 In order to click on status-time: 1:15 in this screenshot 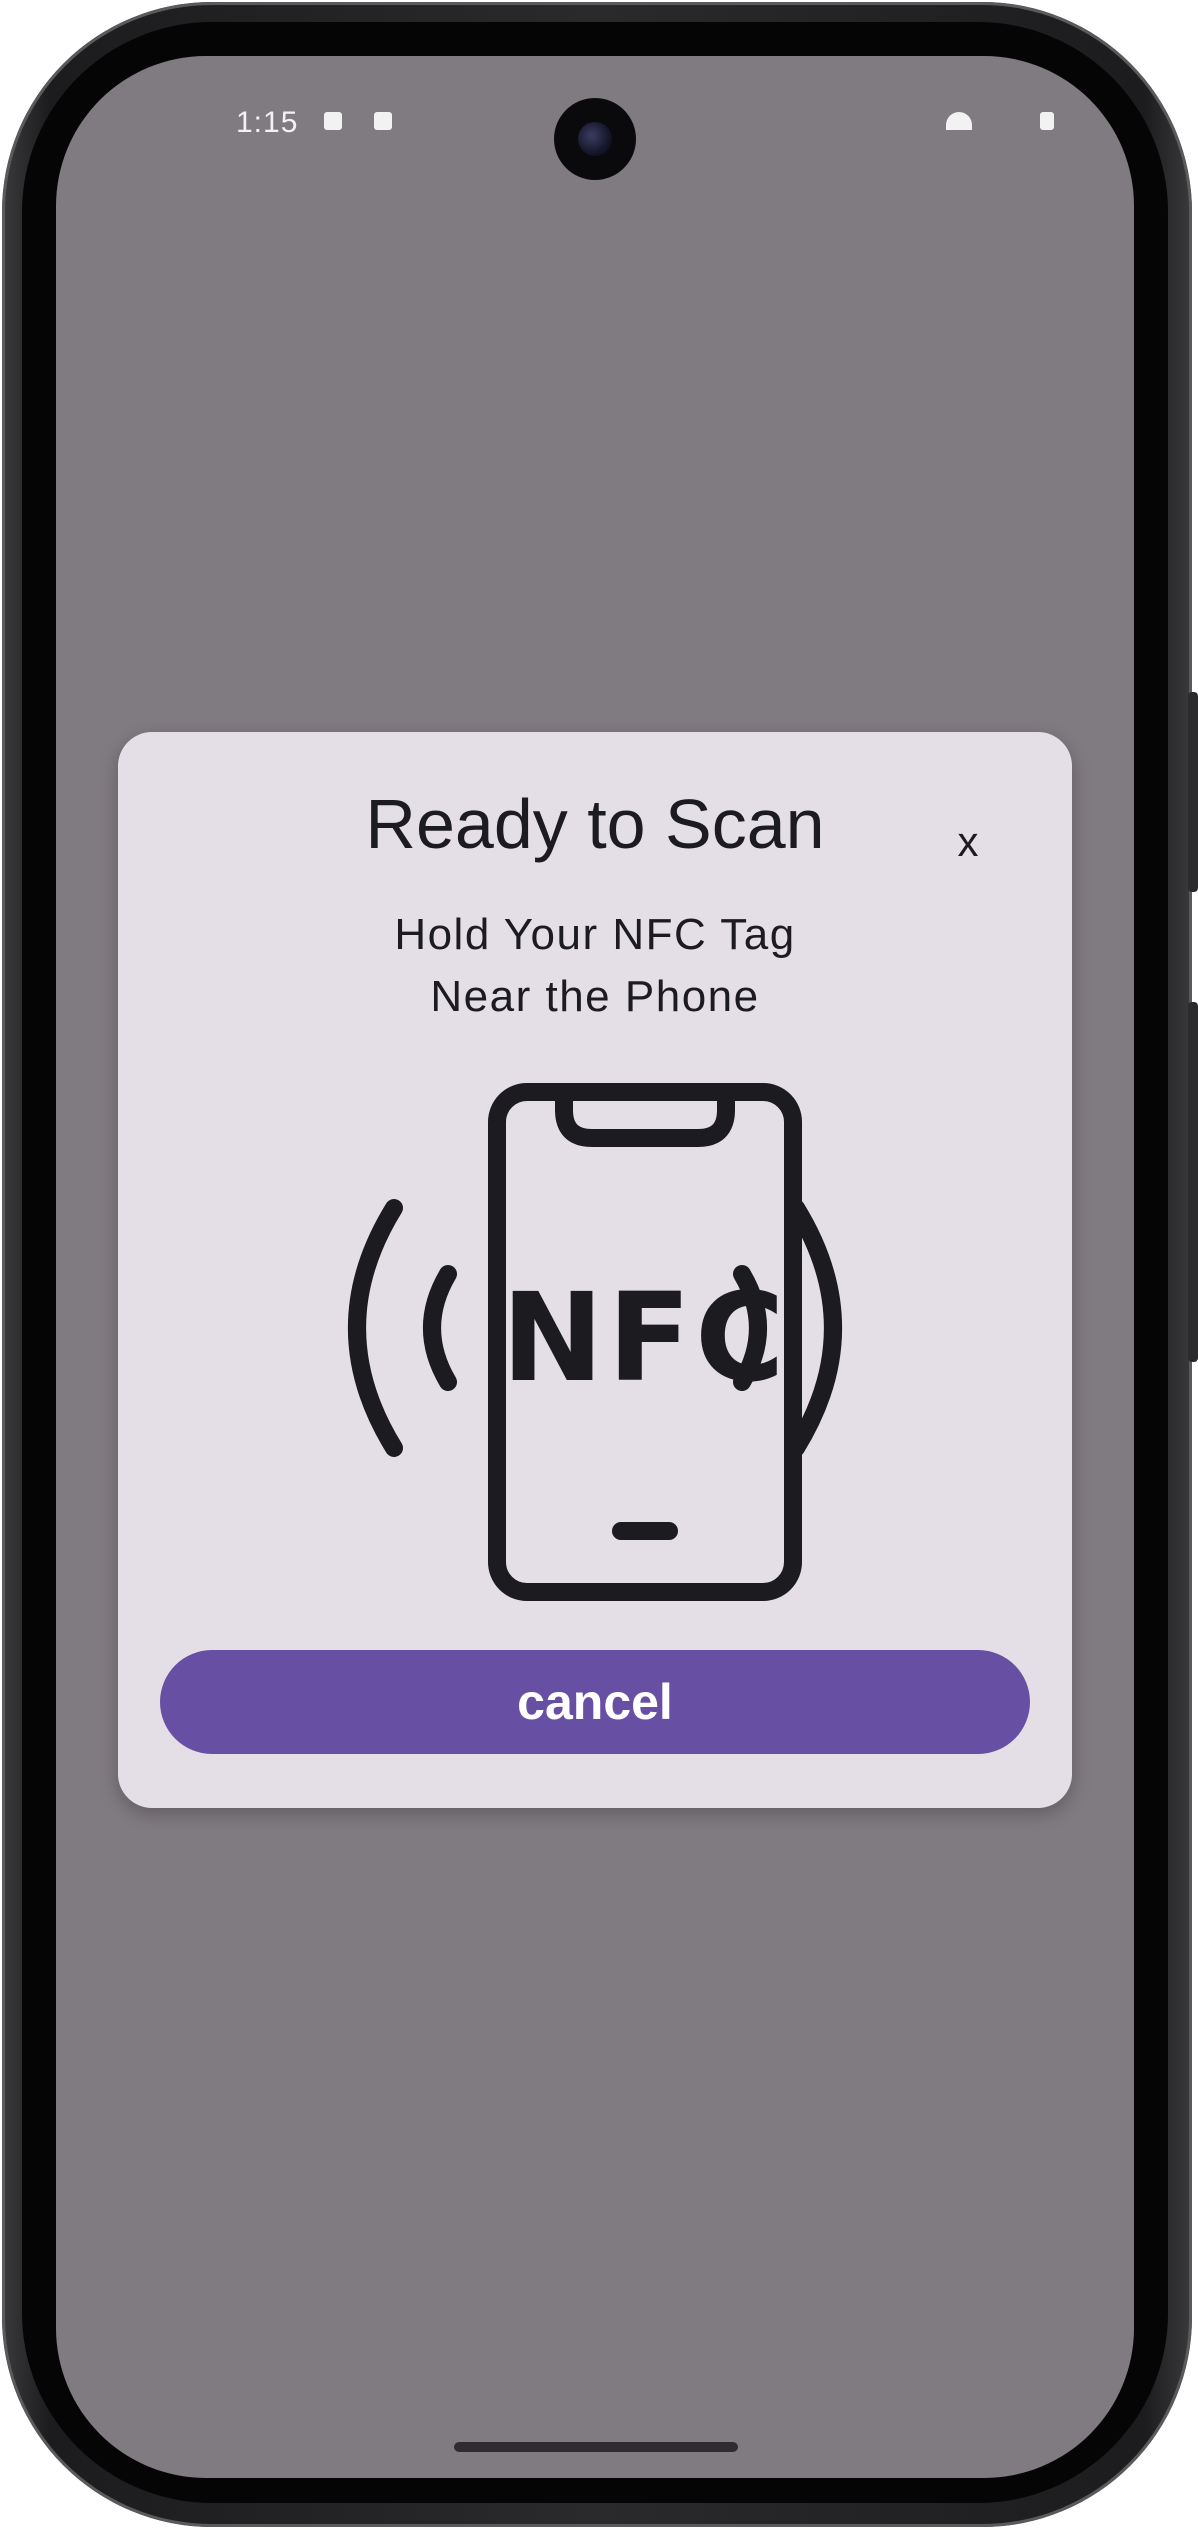, I will do `click(267, 122)`.